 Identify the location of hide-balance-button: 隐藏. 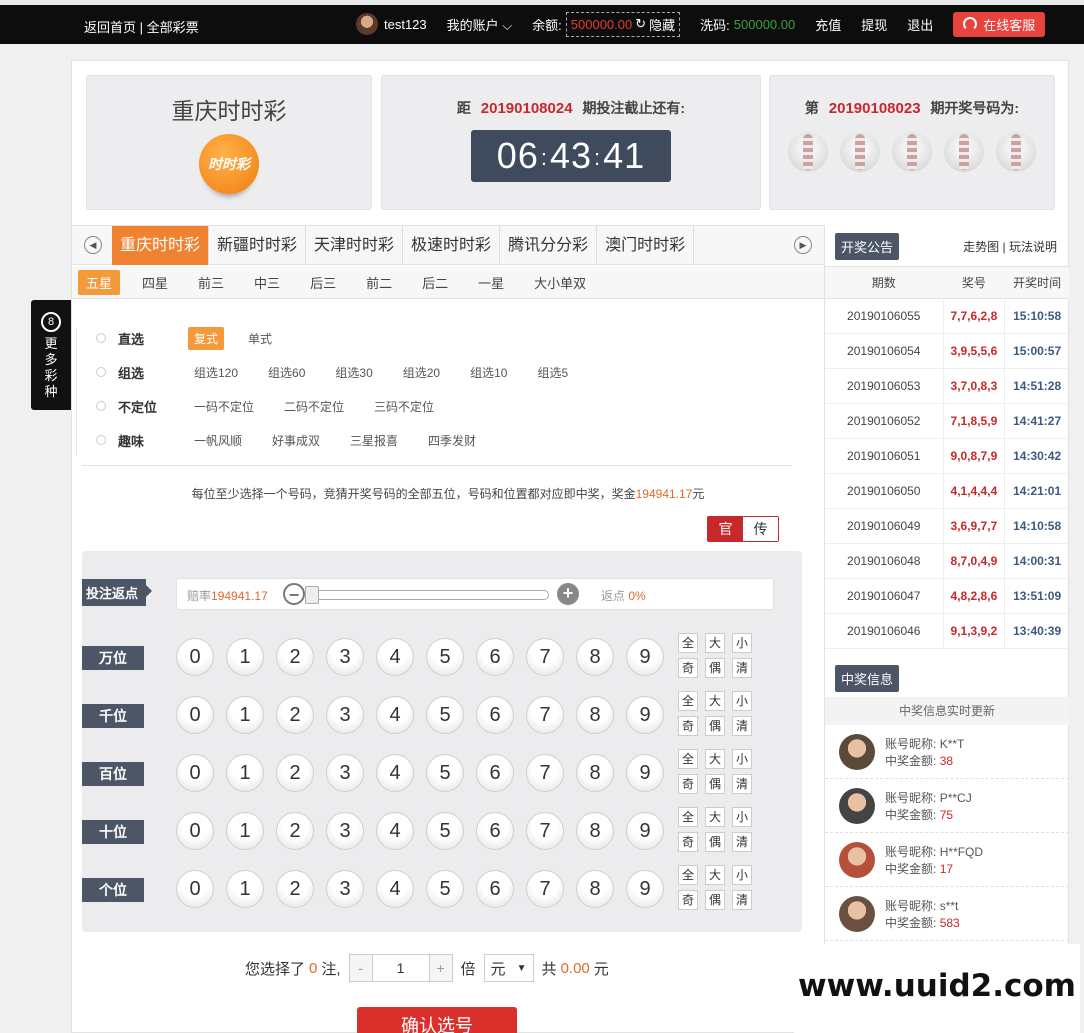
(662, 24).